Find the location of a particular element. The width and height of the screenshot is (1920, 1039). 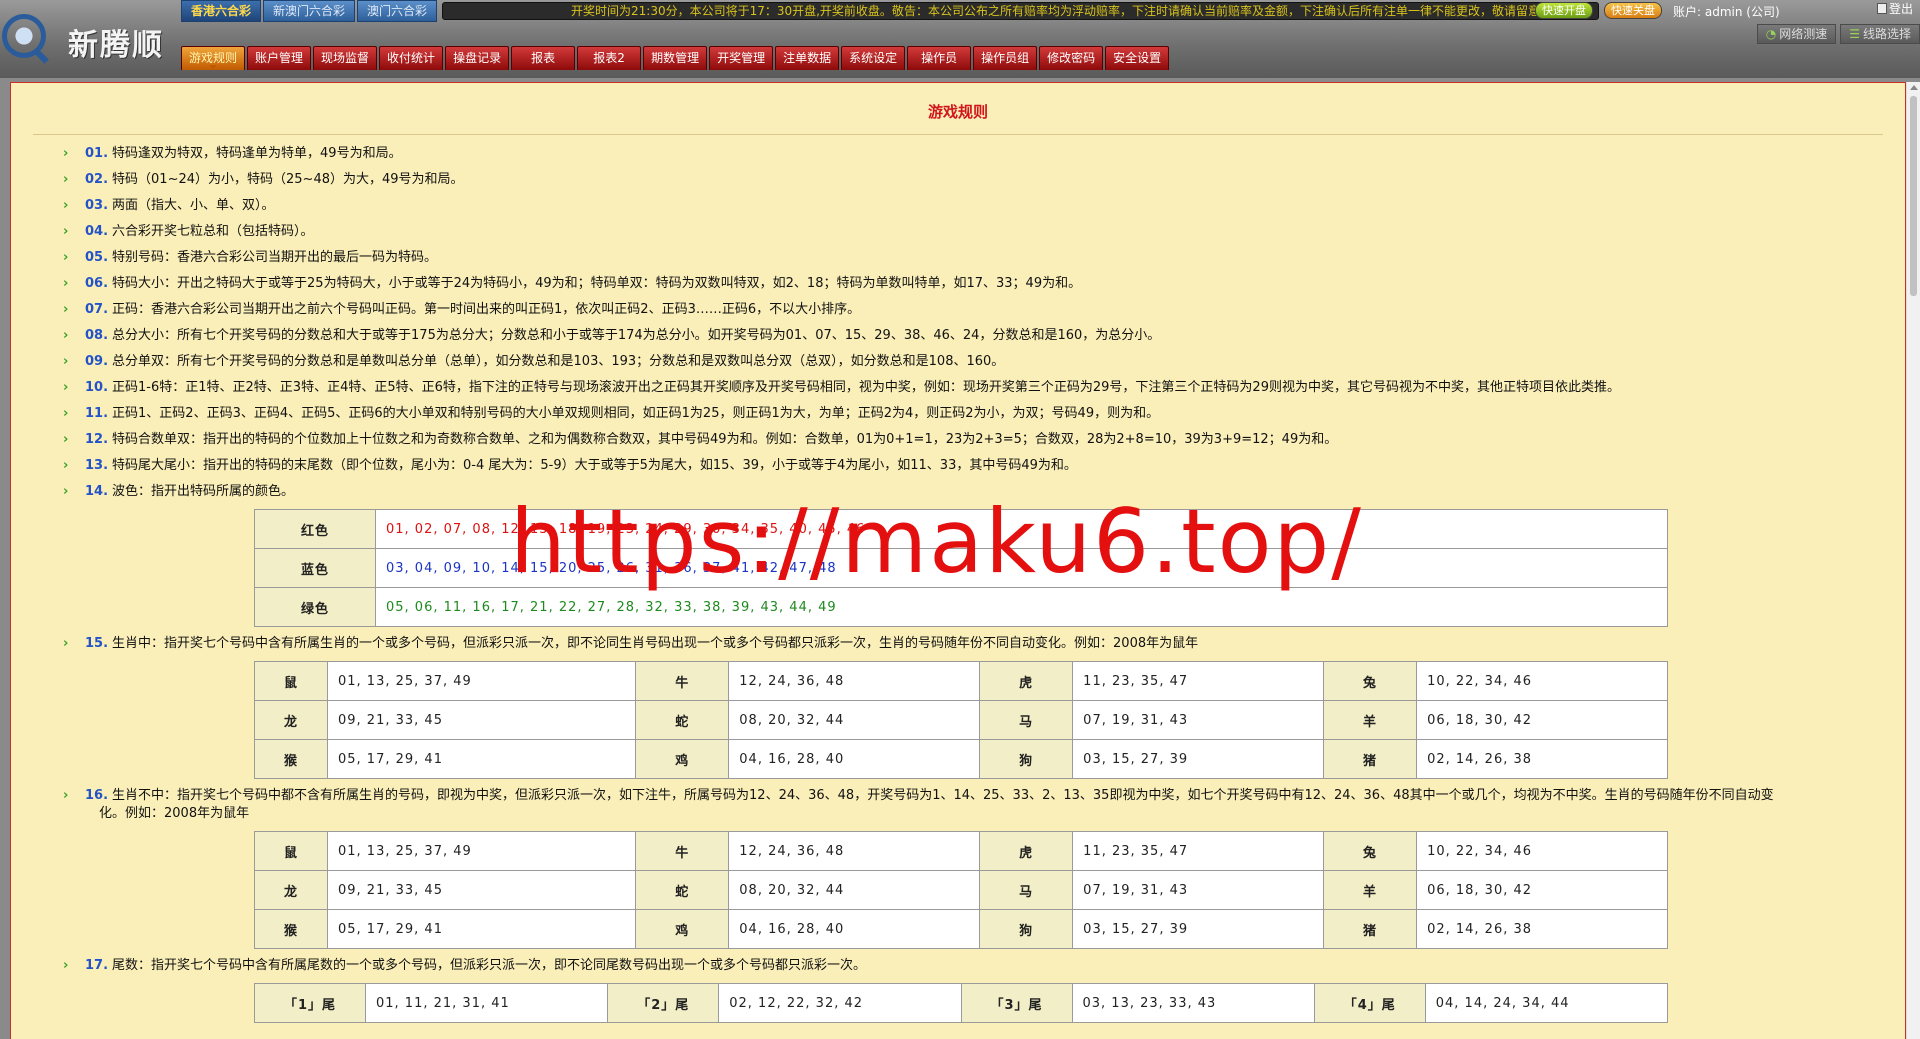

zodiac-label: 鸡 is located at coordinates (682, 759).